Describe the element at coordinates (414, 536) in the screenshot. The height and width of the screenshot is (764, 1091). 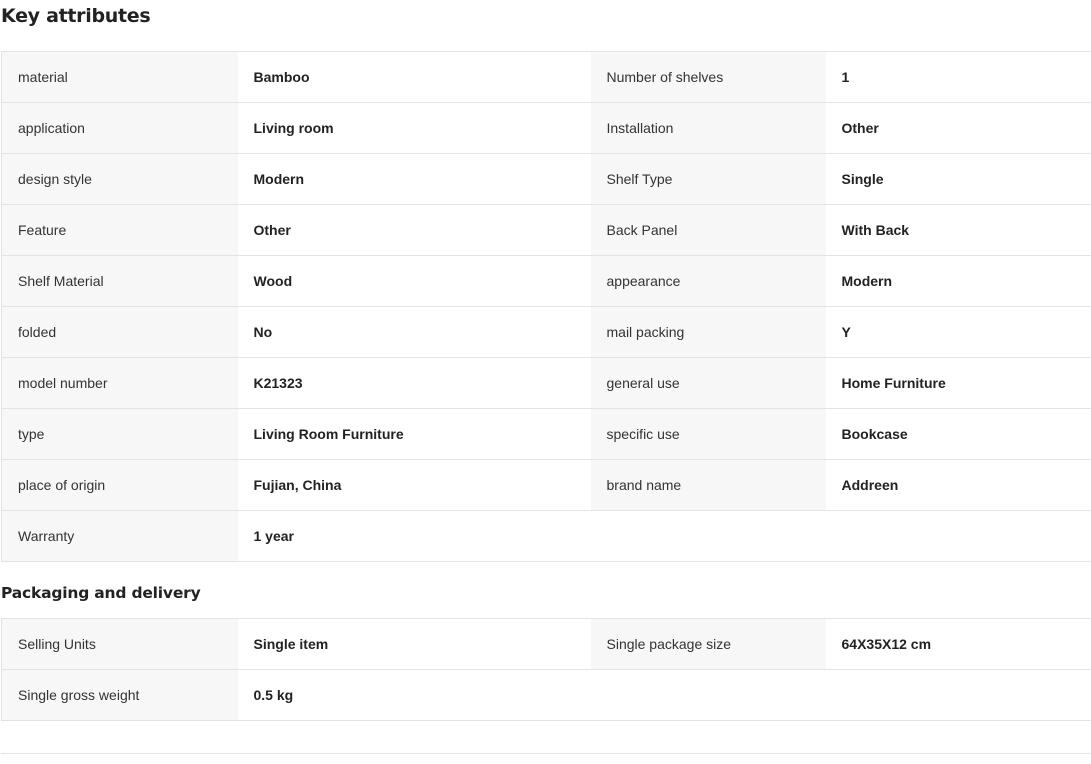
I see `attribute-value: 1 year` at that location.